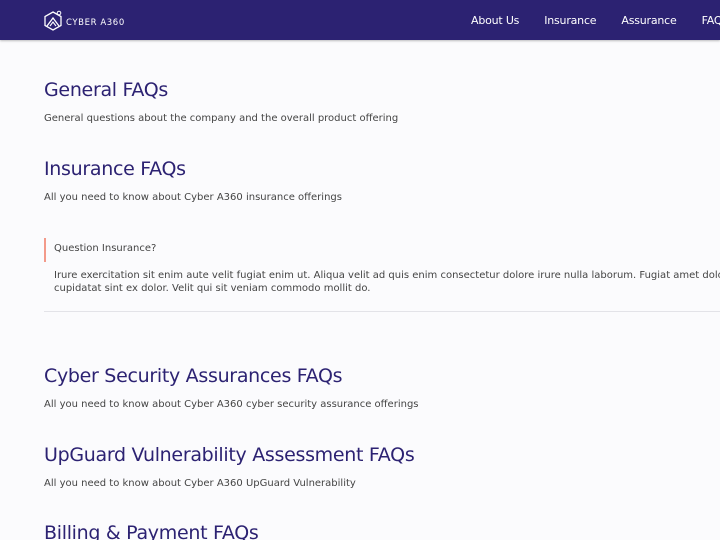 Image resolution: width=720 pixels, height=540 pixels. I want to click on shield-hexagon-logo-icon, so click(53, 20).